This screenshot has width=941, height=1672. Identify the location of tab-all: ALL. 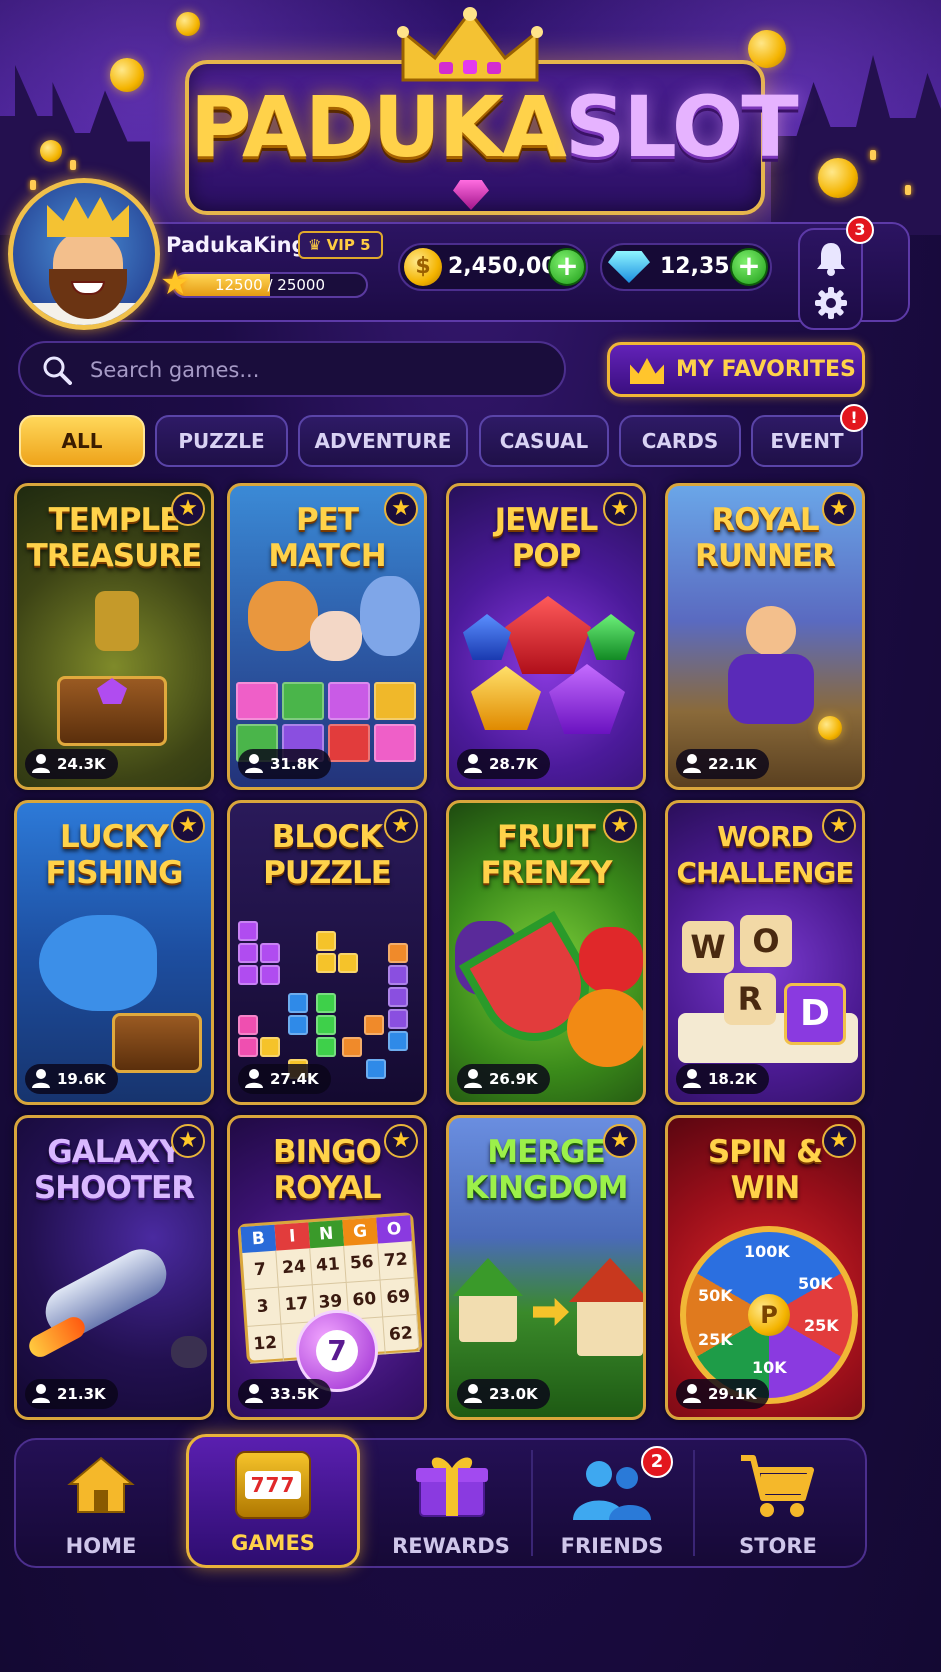
(82, 441).